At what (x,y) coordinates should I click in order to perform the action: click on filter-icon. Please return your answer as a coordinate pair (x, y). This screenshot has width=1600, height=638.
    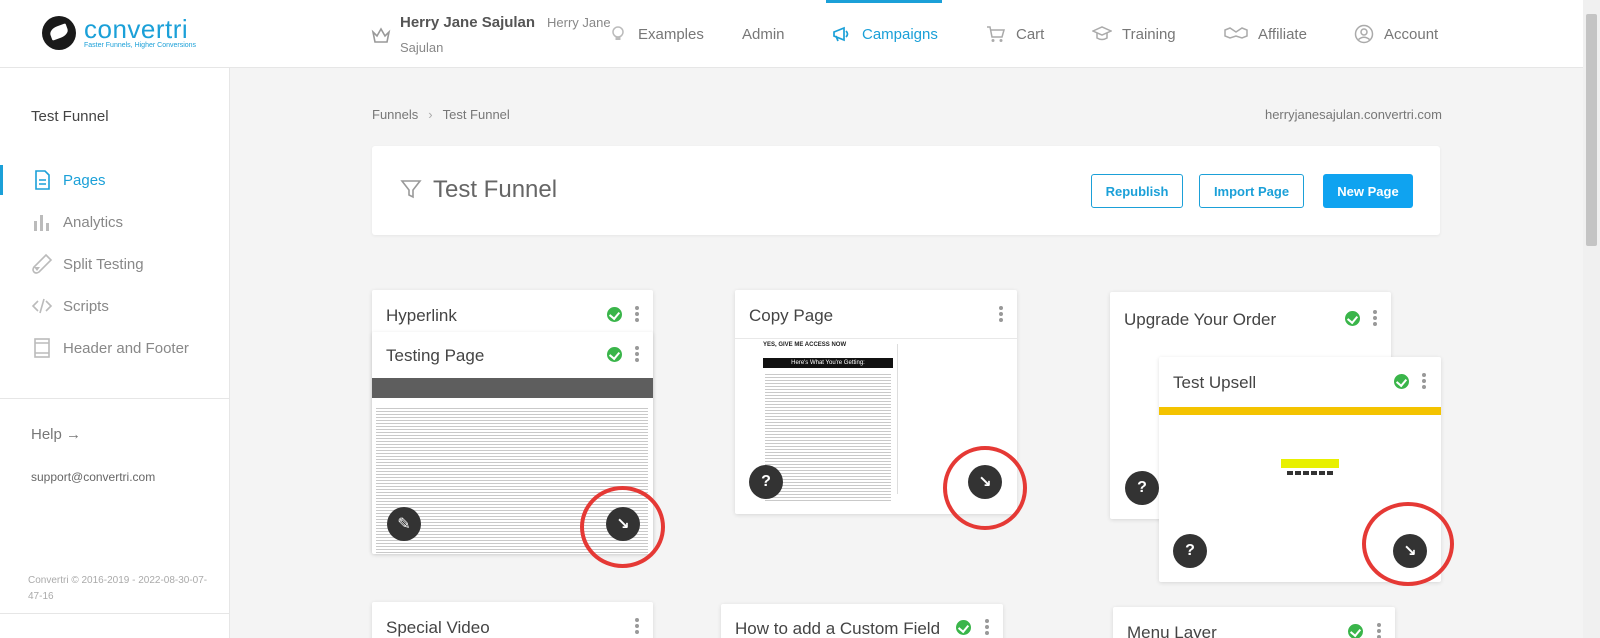
    Looking at the image, I should click on (411, 189).